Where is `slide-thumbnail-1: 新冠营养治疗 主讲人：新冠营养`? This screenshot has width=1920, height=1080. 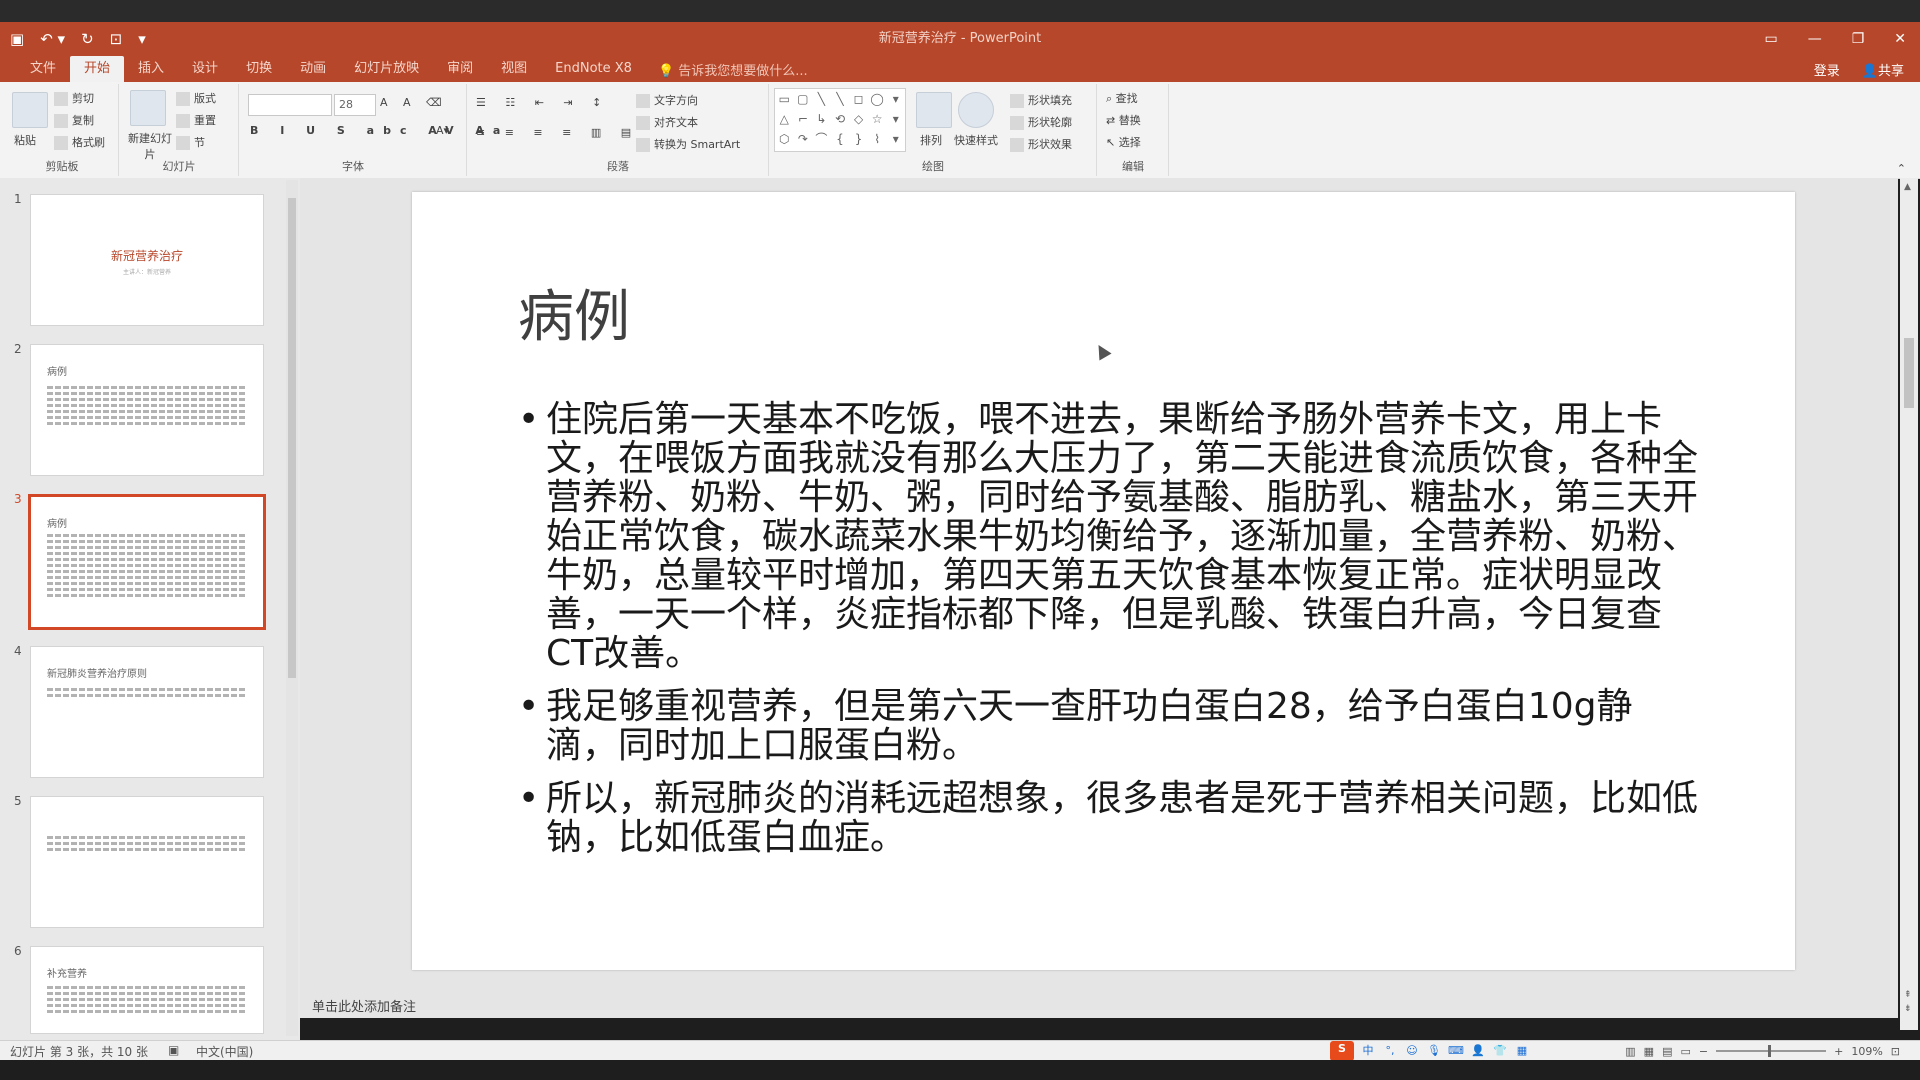
slide-thumbnail-1: 新冠营养治疗 主讲人：新冠营养 is located at coordinates (147, 260).